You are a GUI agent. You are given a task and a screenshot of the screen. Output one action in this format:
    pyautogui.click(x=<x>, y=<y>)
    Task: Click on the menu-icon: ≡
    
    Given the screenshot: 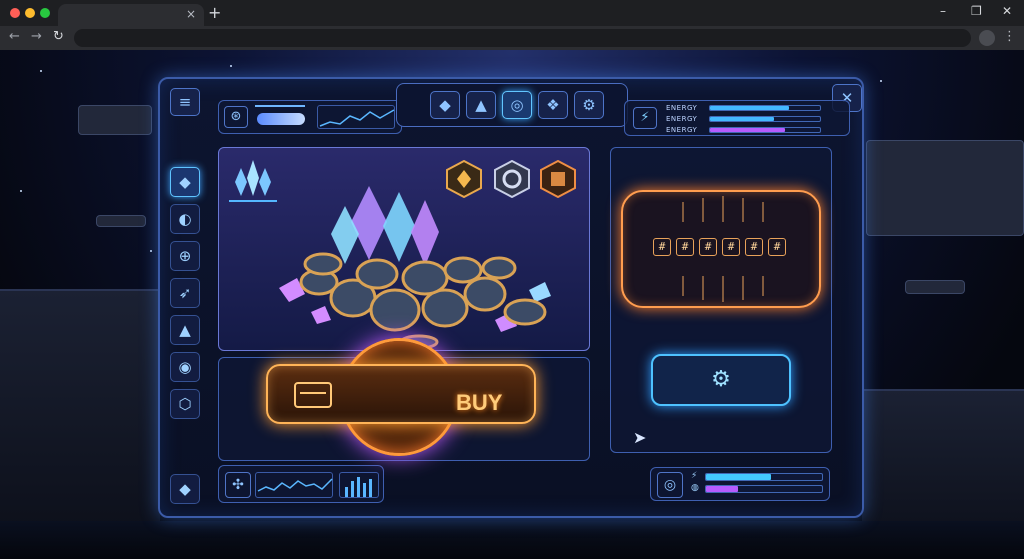 What is the action you would take?
    pyautogui.click(x=185, y=102)
    